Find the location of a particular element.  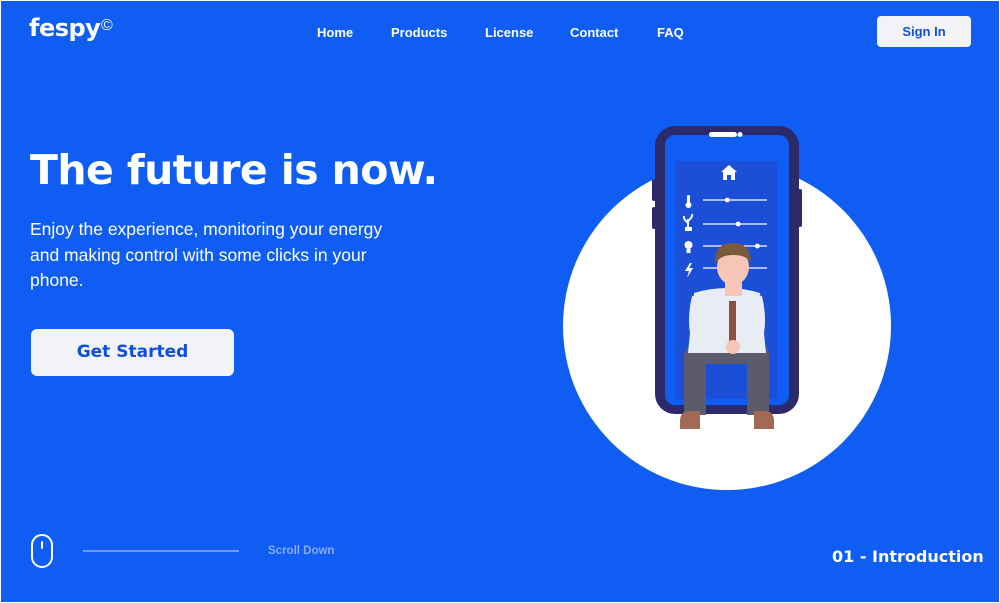

sign-in-button: Sign In is located at coordinates (924, 31).